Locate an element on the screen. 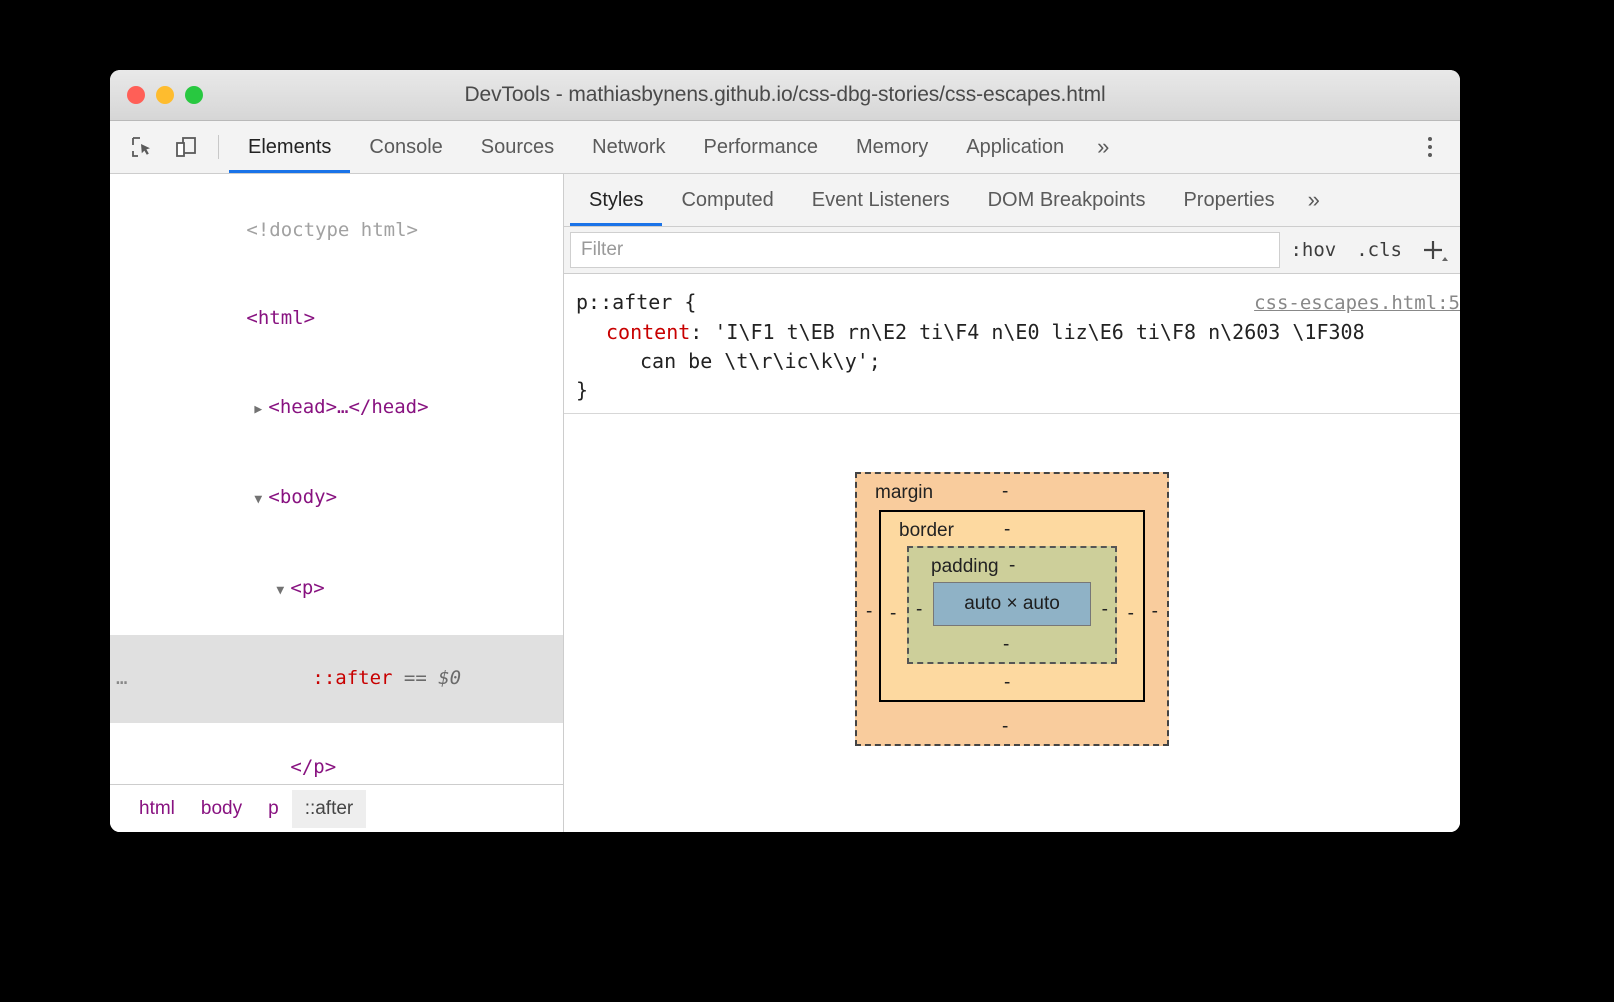  collapse-triangle-icon-p: ▼ is located at coordinates (283, 591).